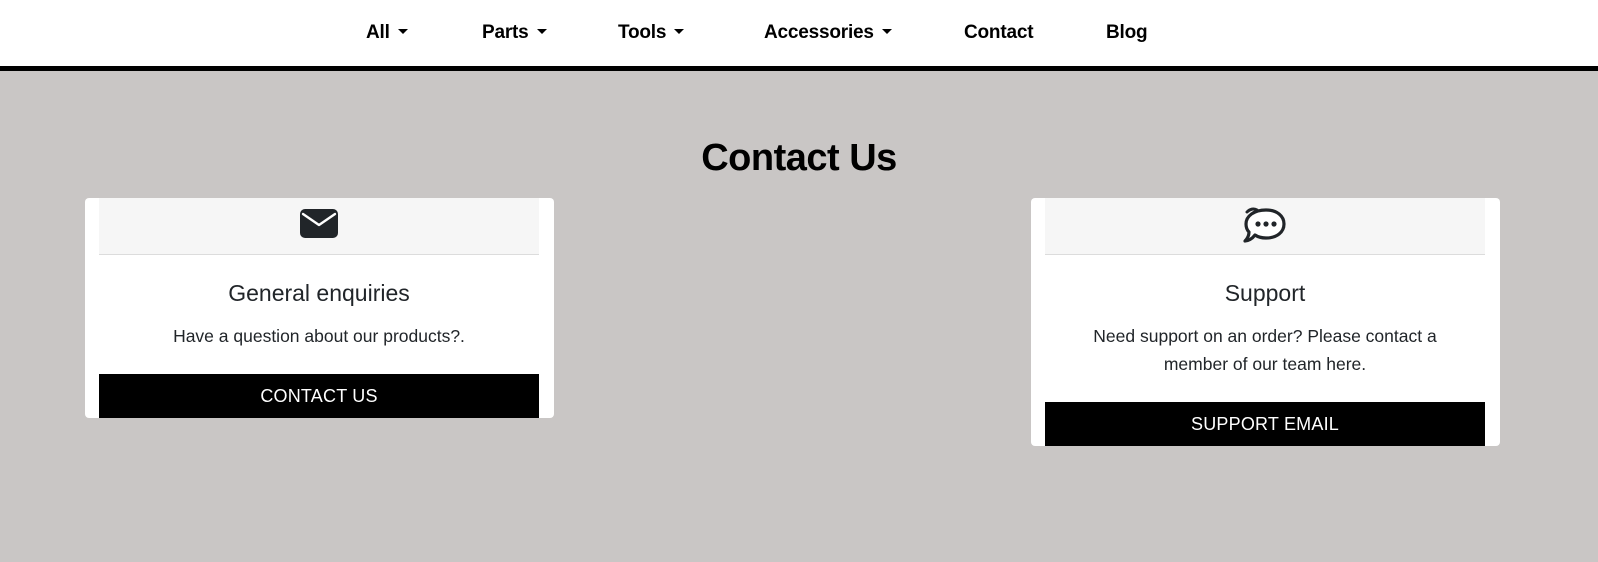 The width and height of the screenshot is (1598, 562). I want to click on nav-item-label: Blog, so click(1127, 32).